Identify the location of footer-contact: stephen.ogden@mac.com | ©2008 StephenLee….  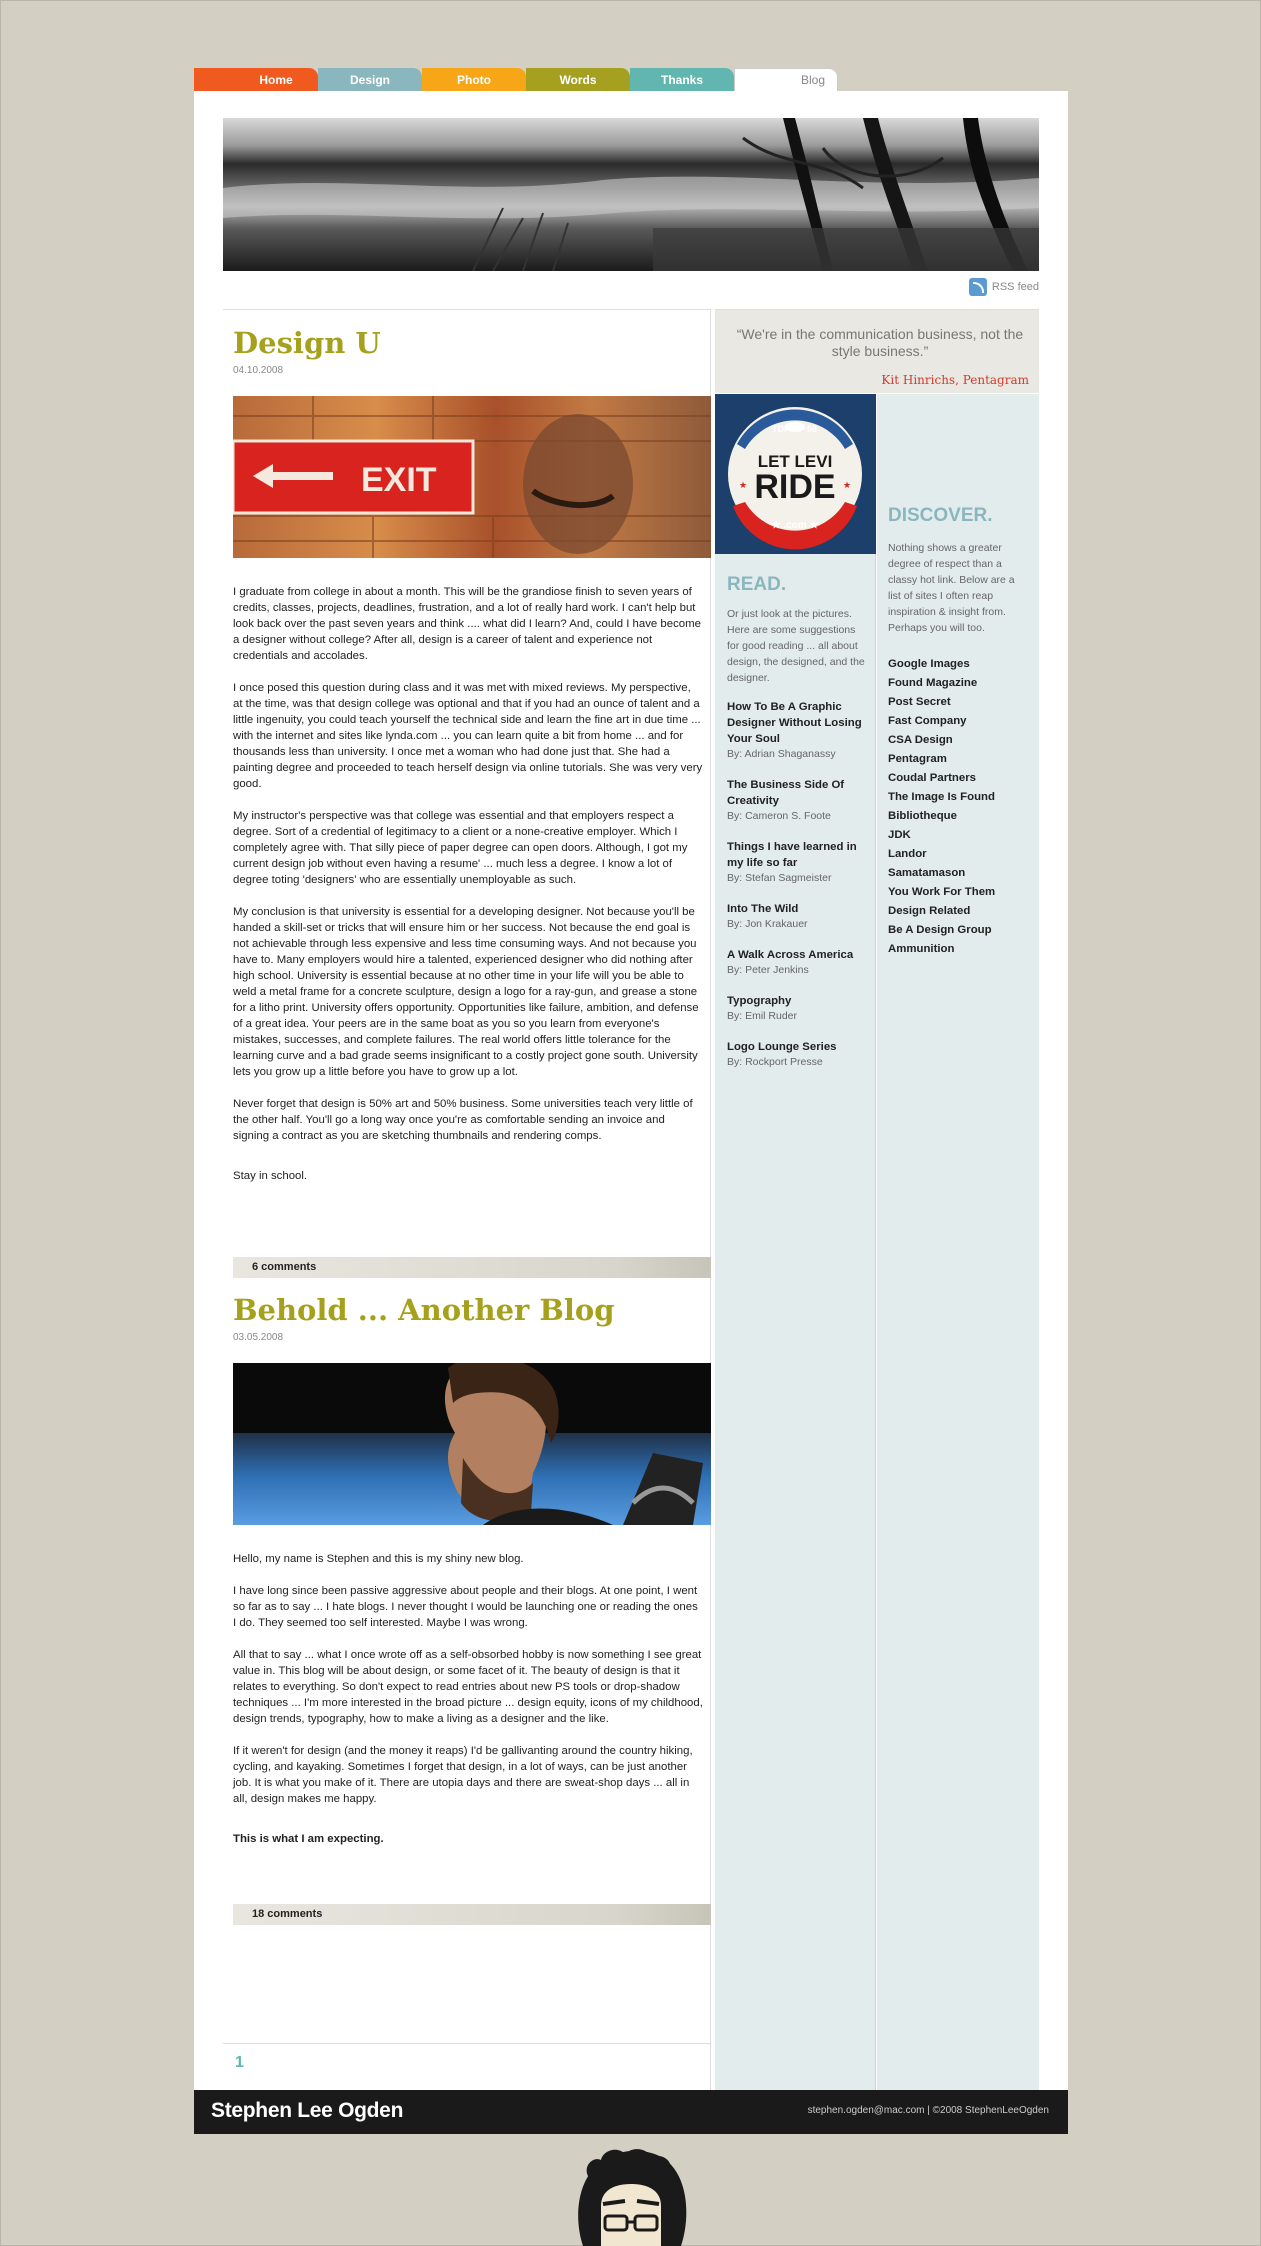
(928, 2110).